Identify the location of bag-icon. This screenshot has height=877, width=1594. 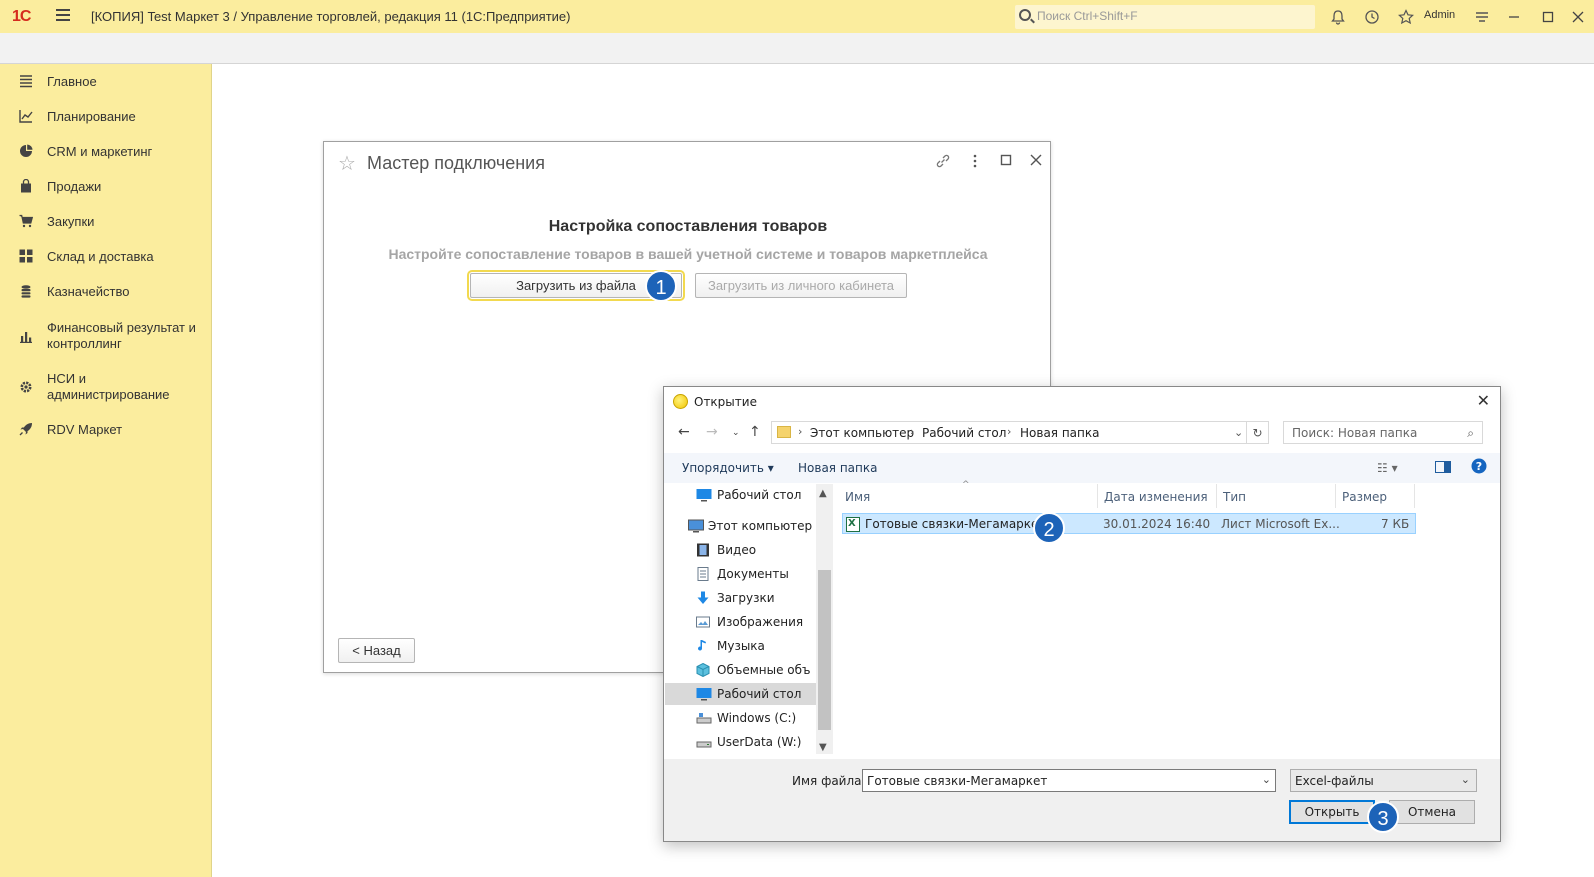
(26, 186).